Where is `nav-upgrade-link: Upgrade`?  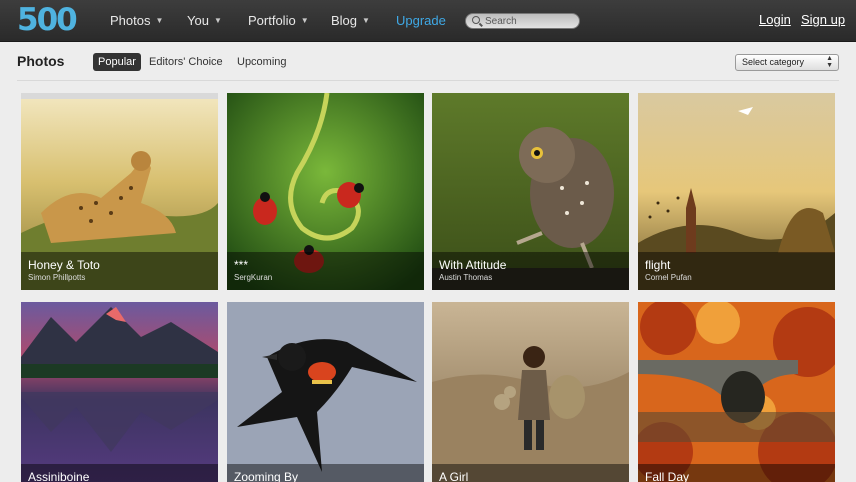 nav-upgrade-link: Upgrade is located at coordinates (421, 21).